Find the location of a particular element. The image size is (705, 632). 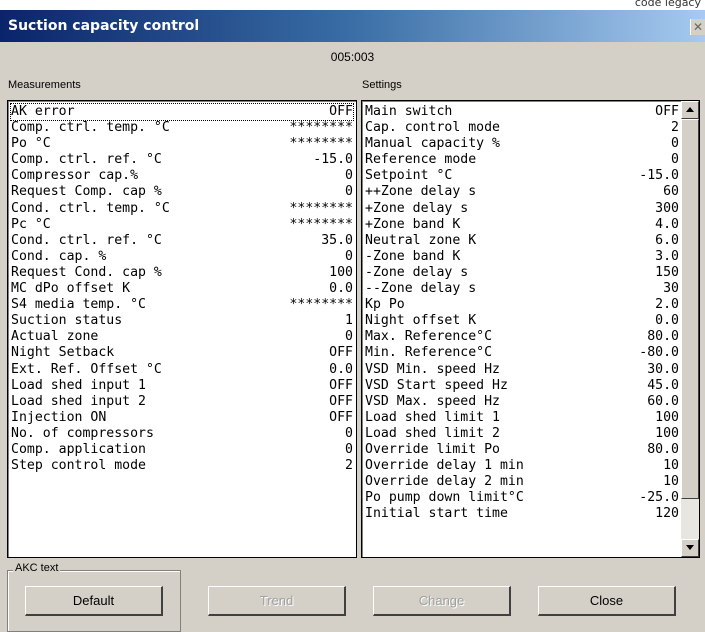

list-item: No. of compressors 0 is located at coordinates (182, 434).